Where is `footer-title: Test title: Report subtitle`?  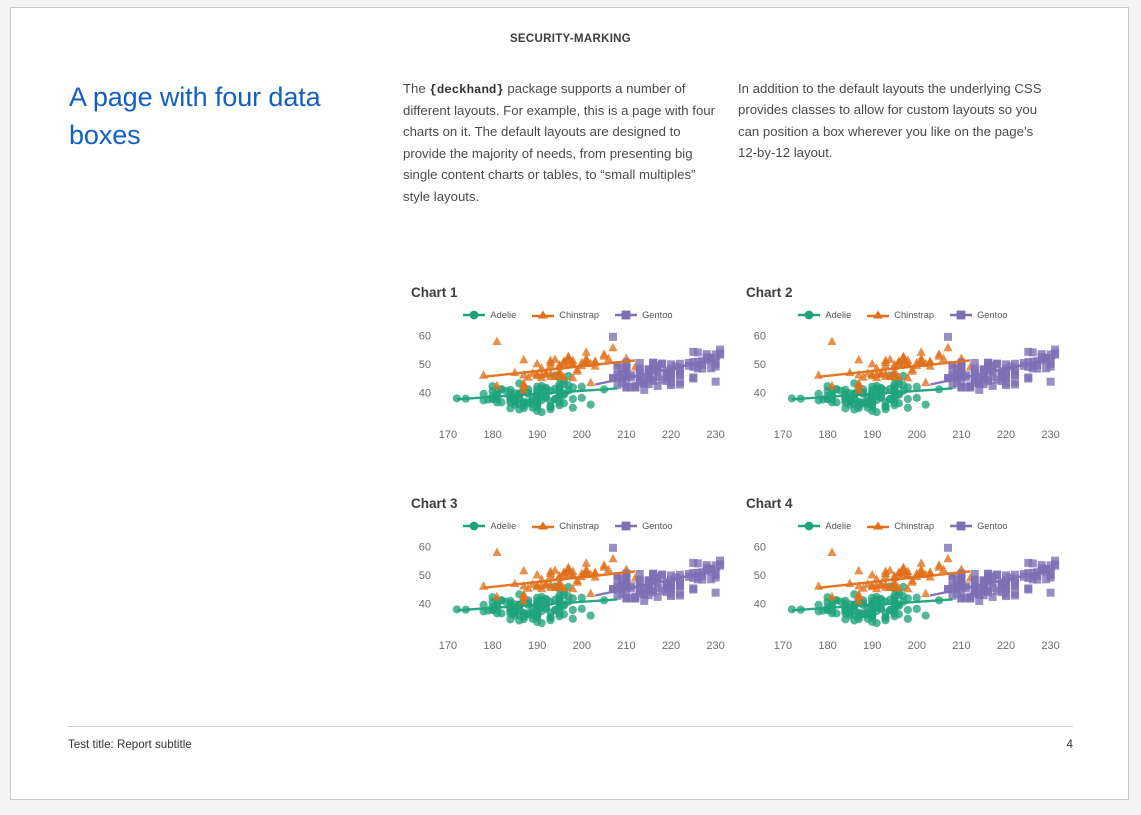
footer-title: Test title: Report subtitle is located at coordinates (130, 744).